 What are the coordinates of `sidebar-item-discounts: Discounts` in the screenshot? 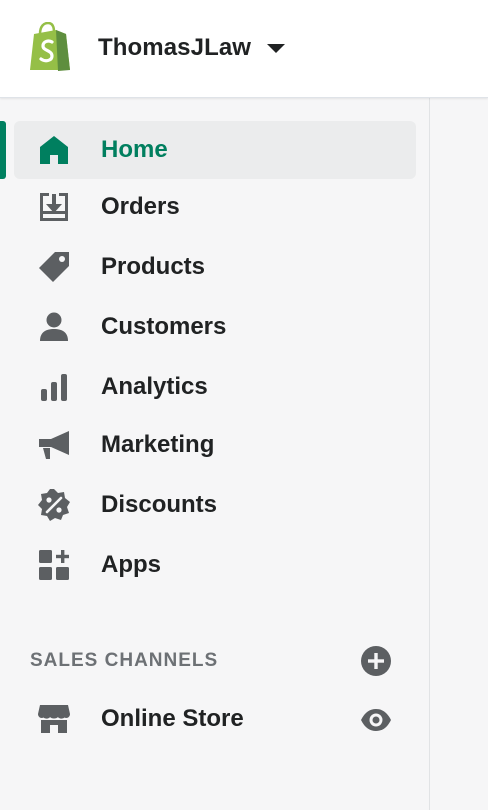 It's located at (215, 505).